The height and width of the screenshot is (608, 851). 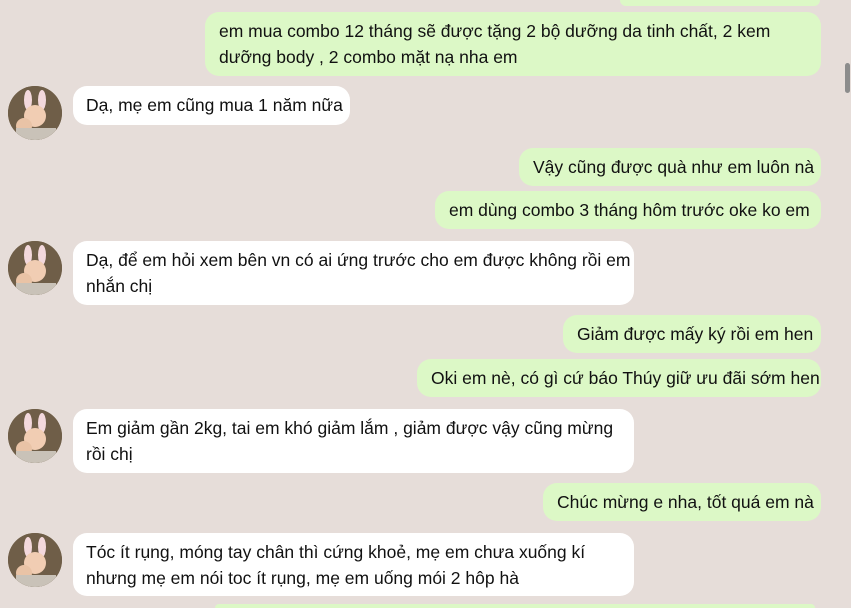 I want to click on message-outgoing: Giảm được mấy ký rồi em hen, so click(x=692, y=334).